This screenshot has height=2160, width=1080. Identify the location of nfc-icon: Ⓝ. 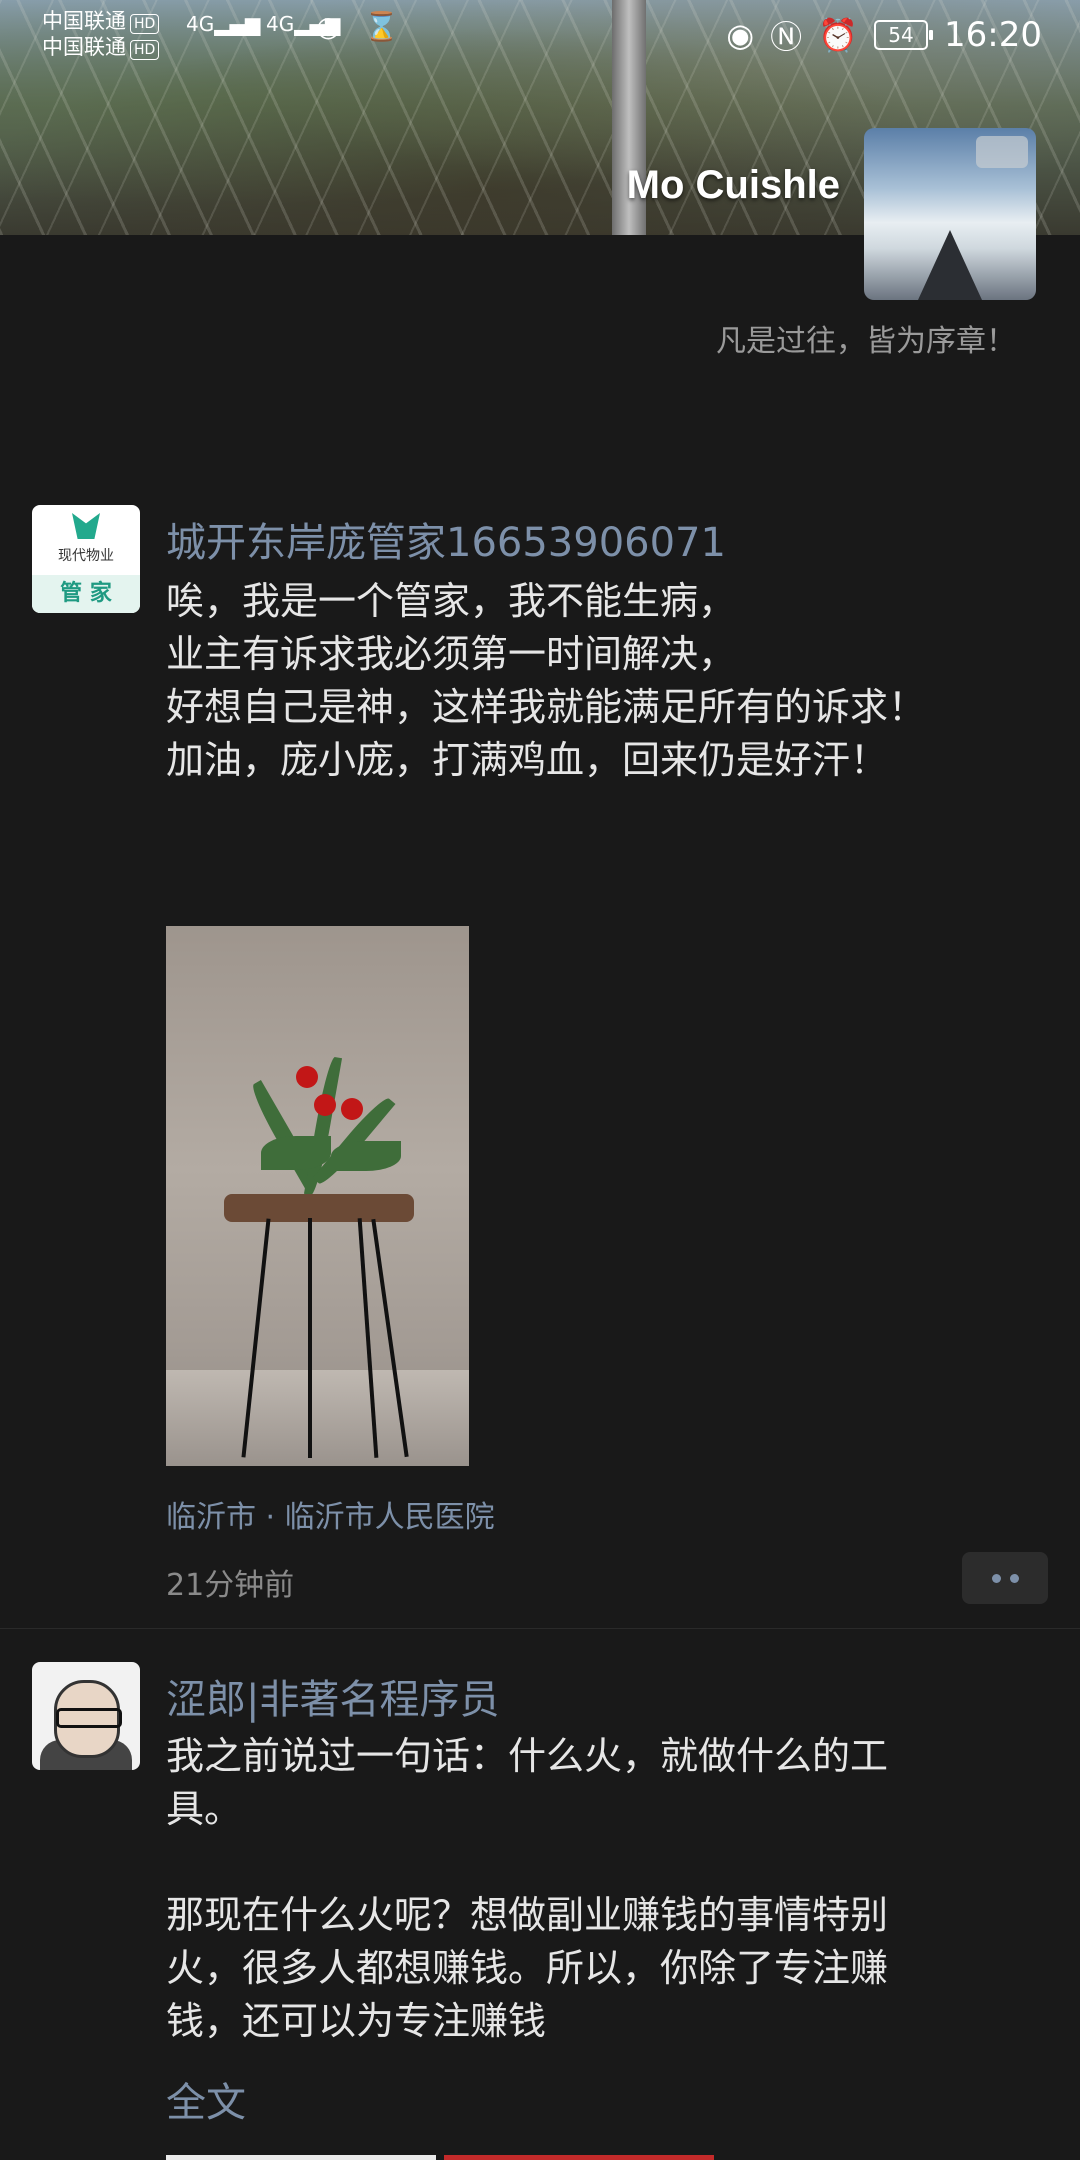
(786, 37).